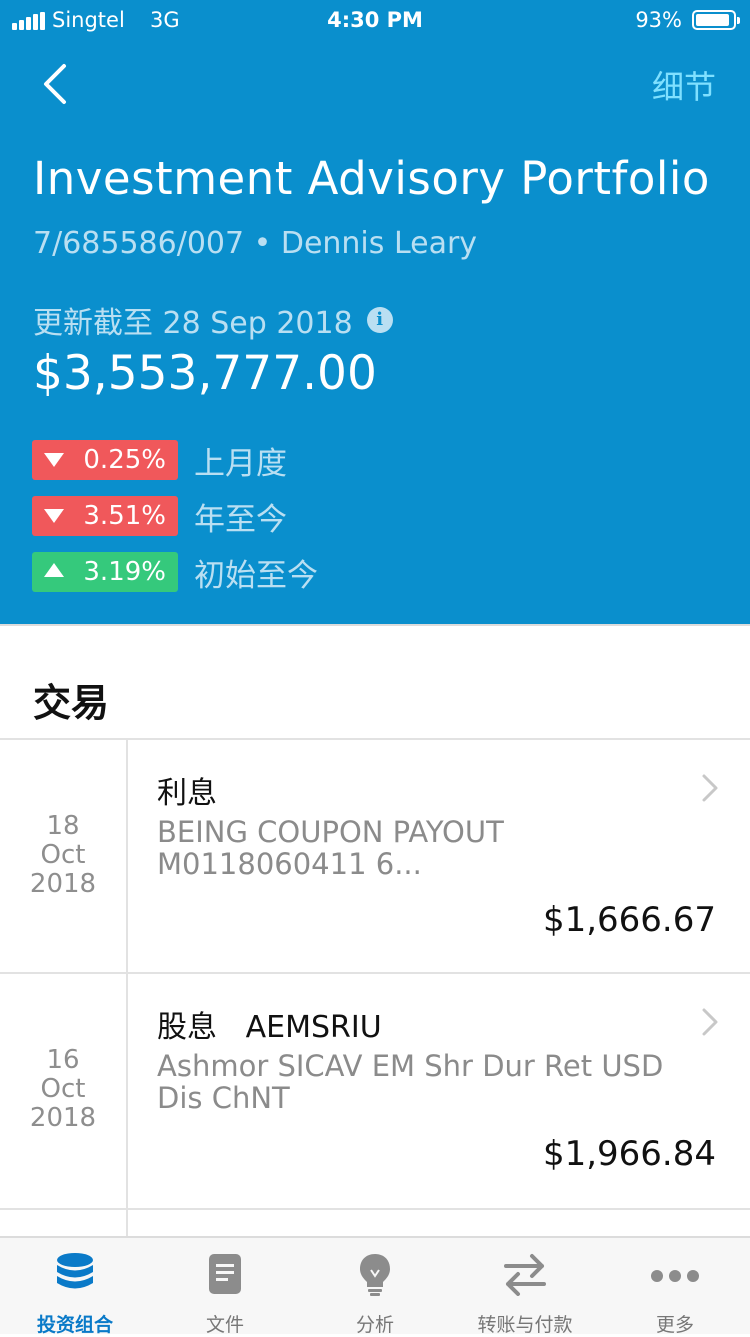  Describe the element at coordinates (375, 20) in the screenshot. I see `status-bar: Singtel 3G 4:30 PM 93%` at that location.